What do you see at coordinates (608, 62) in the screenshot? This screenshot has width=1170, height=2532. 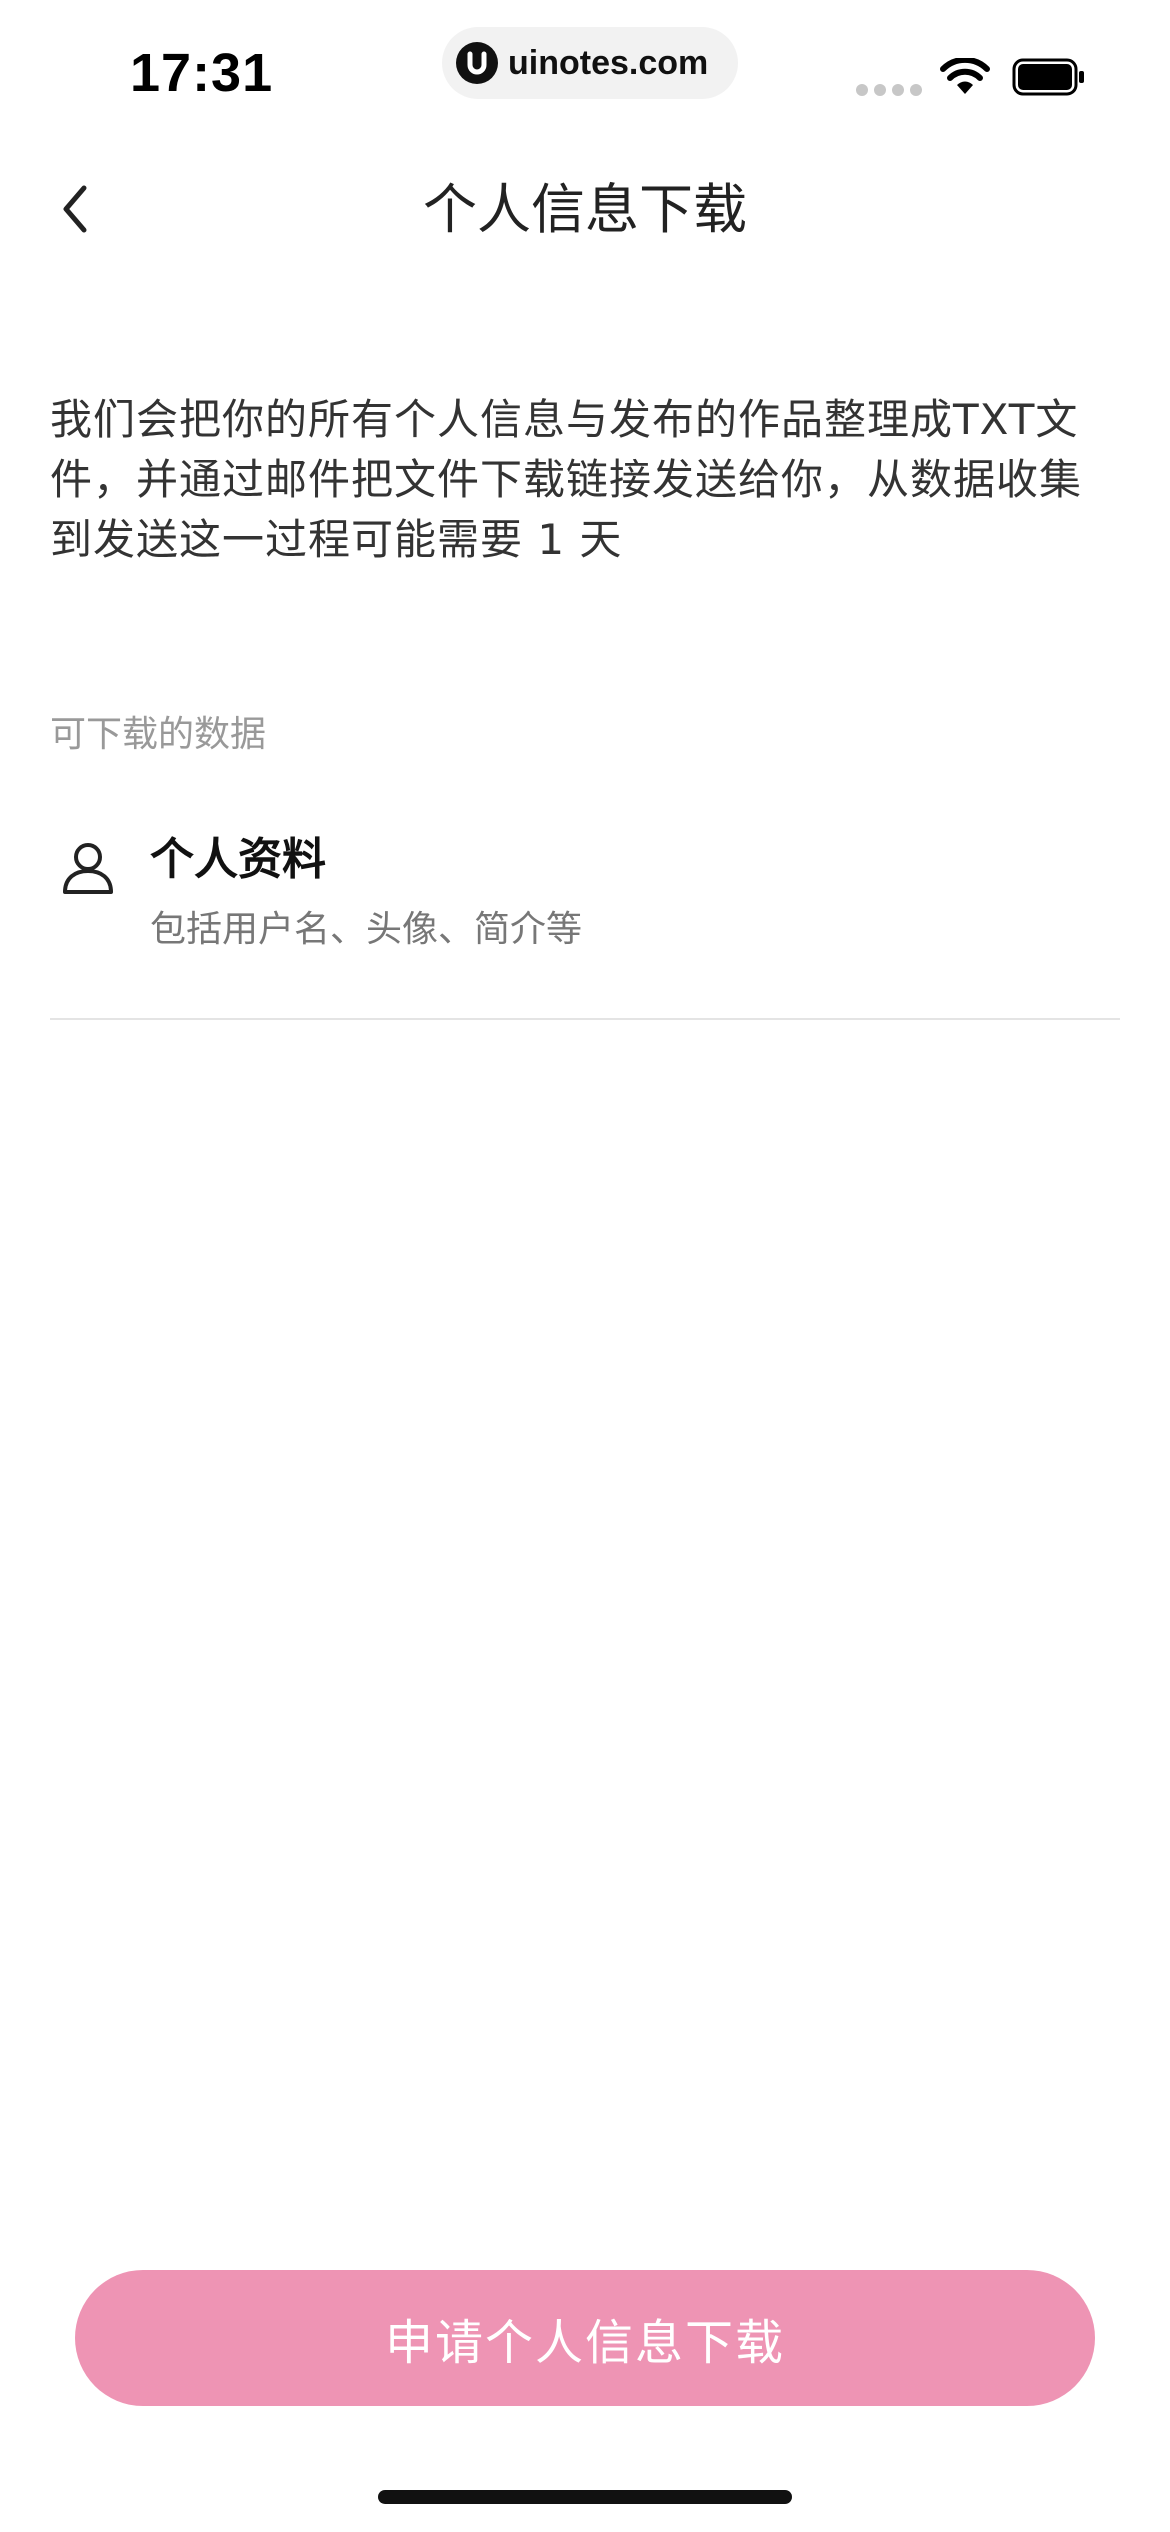 I see `url-text: uinotes.com` at bounding box center [608, 62].